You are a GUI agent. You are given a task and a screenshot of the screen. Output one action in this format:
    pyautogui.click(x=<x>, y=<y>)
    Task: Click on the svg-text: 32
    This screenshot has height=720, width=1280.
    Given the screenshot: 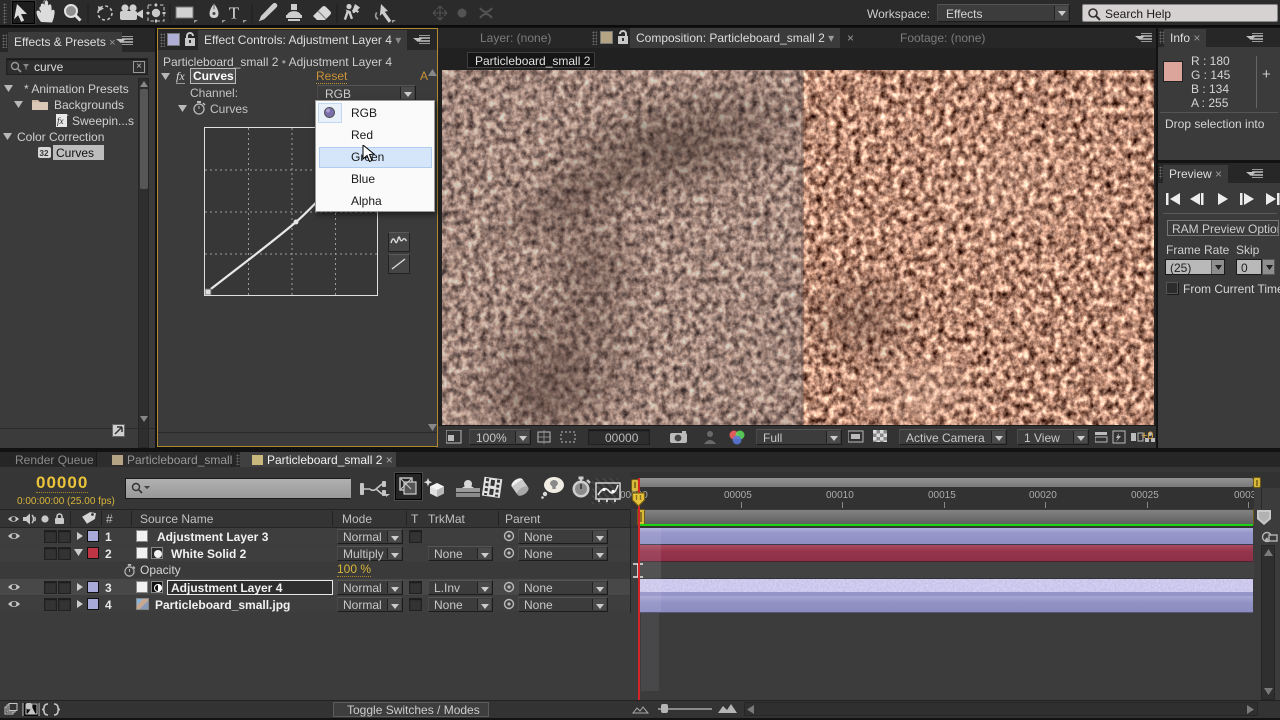 What is the action you would take?
    pyautogui.click(x=44, y=153)
    